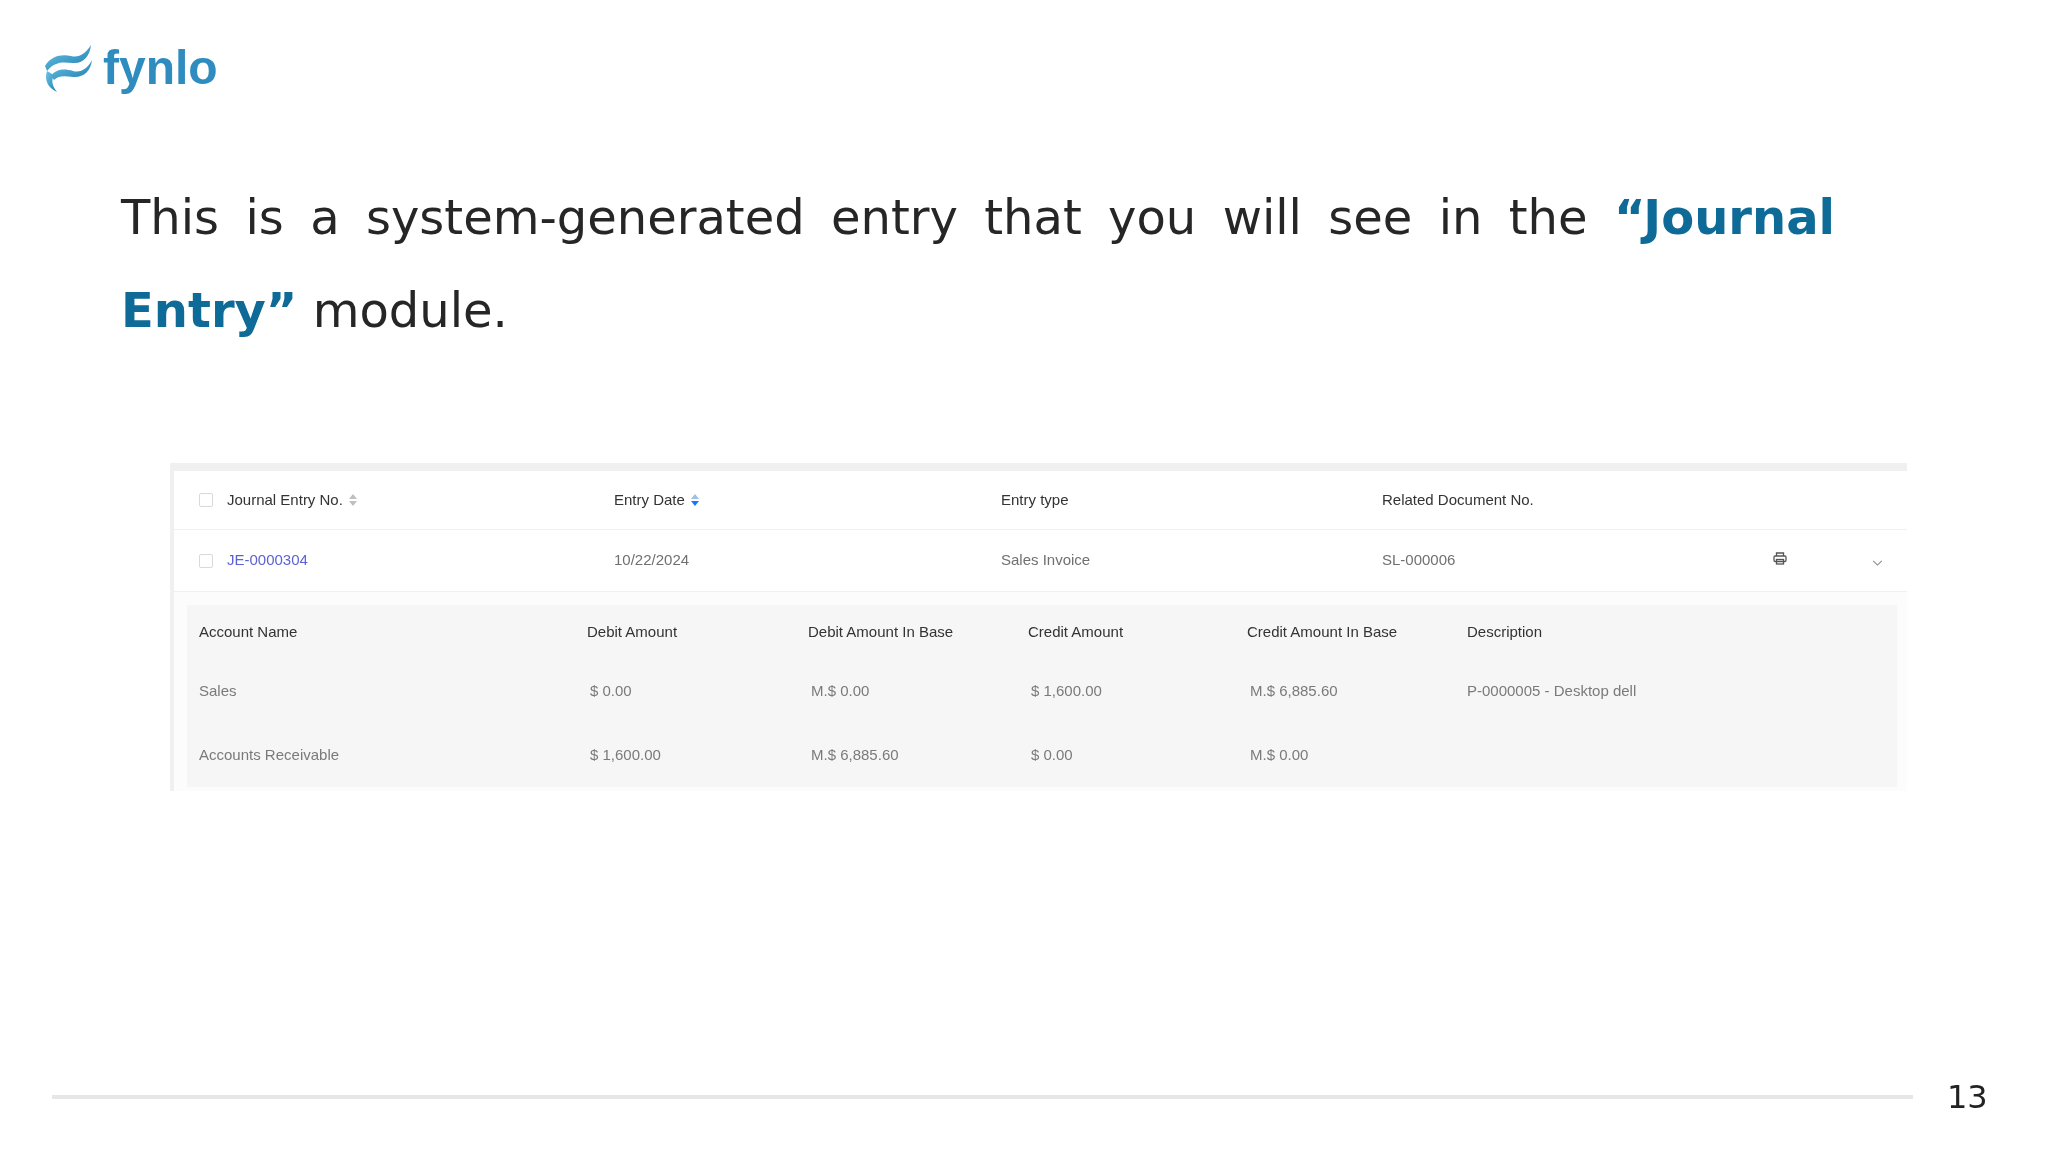  Describe the element at coordinates (1076, 631) in the screenshot. I see `column-header: Credit Amount` at that location.